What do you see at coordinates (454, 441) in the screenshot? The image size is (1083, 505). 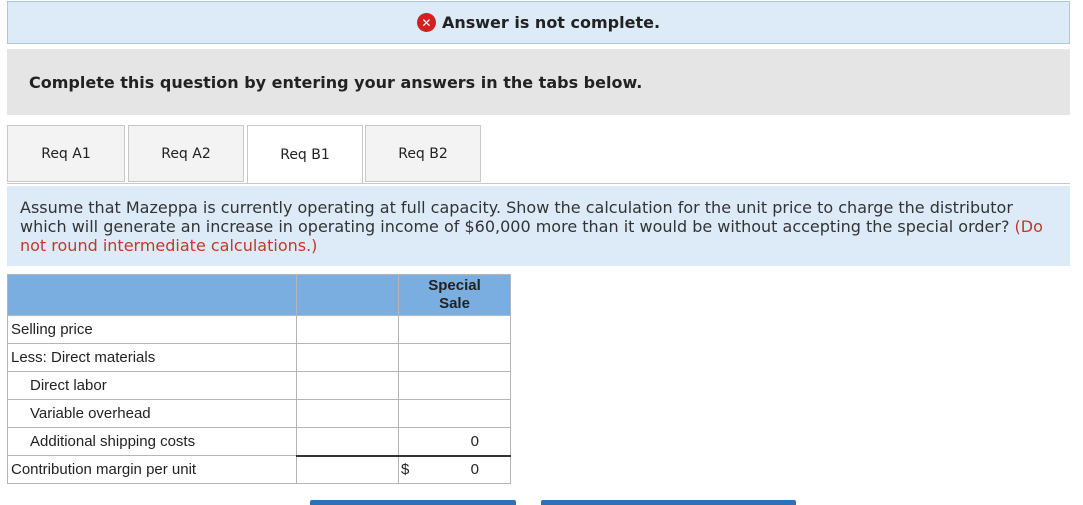 I see `value-input: 0` at bounding box center [454, 441].